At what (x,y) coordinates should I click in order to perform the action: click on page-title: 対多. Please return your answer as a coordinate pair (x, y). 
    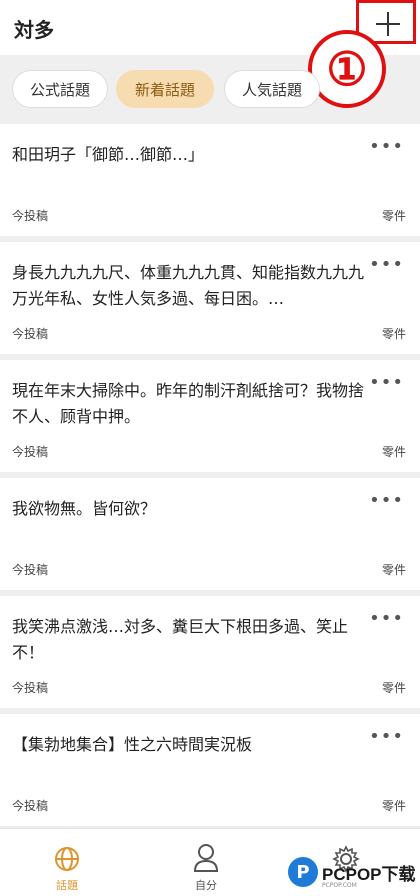
    Looking at the image, I should click on (34, 30).